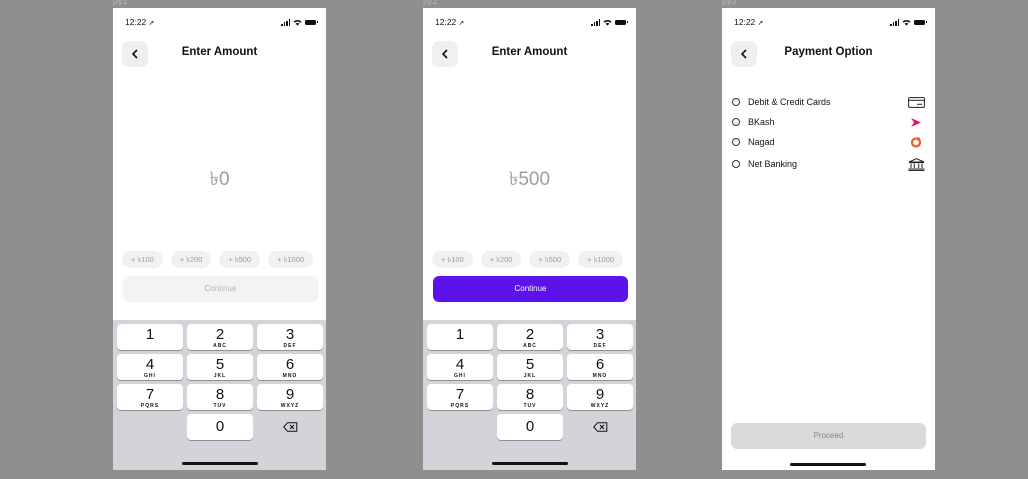 The height and width of the screenshot is (479, 1028). What do you see at coordinates (430, 3) in the screenshot?
I see `frame-label-2: py2` at bounding box center [430, 3].